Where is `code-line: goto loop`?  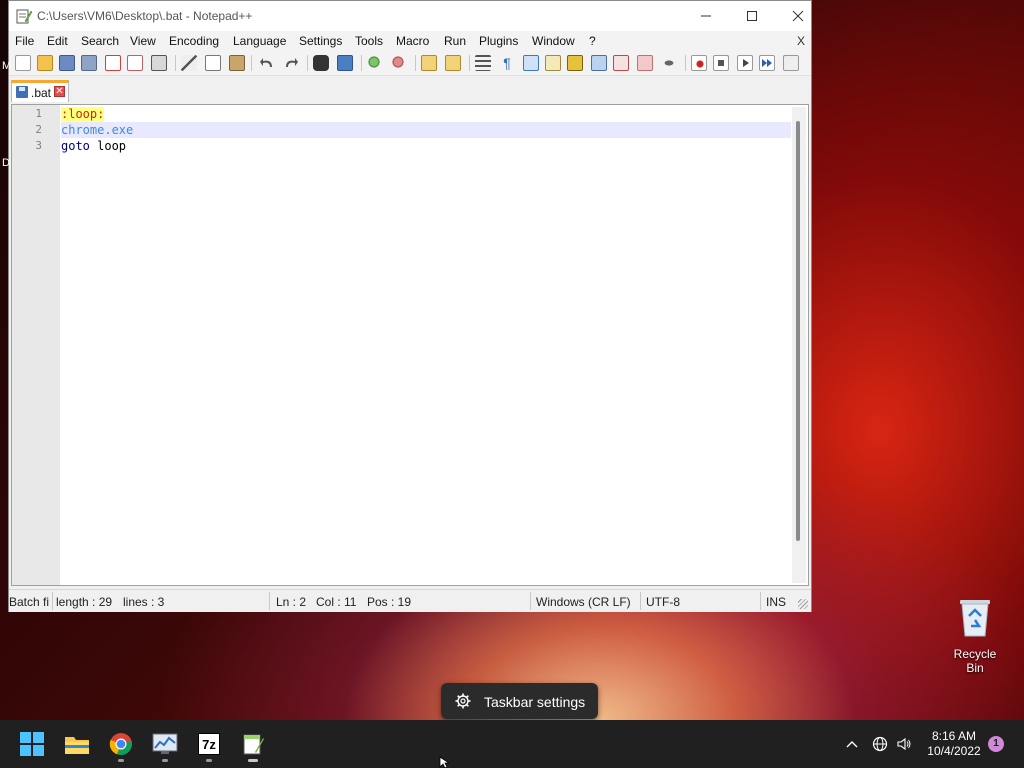 code-line: goto loop is located at coordinates (426, 146).